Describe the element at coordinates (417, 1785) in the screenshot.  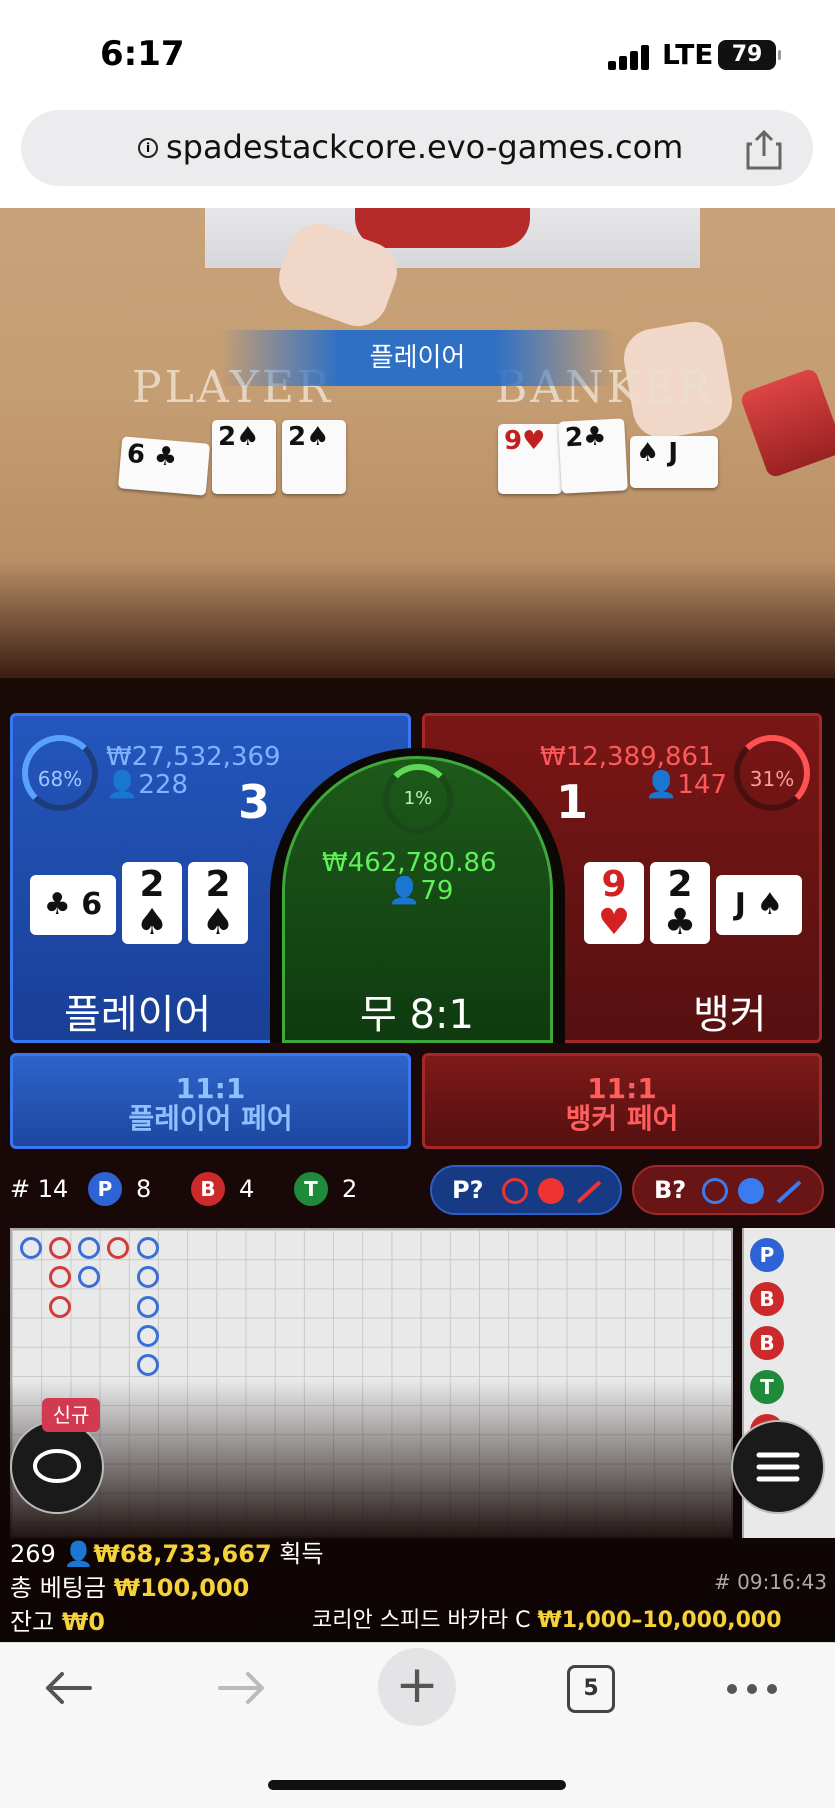
I see `home-indicator` at that location.